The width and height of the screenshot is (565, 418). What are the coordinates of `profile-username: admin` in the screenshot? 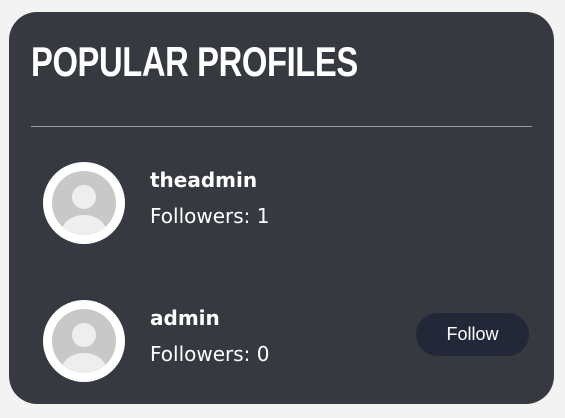 It's located at (185, 318).